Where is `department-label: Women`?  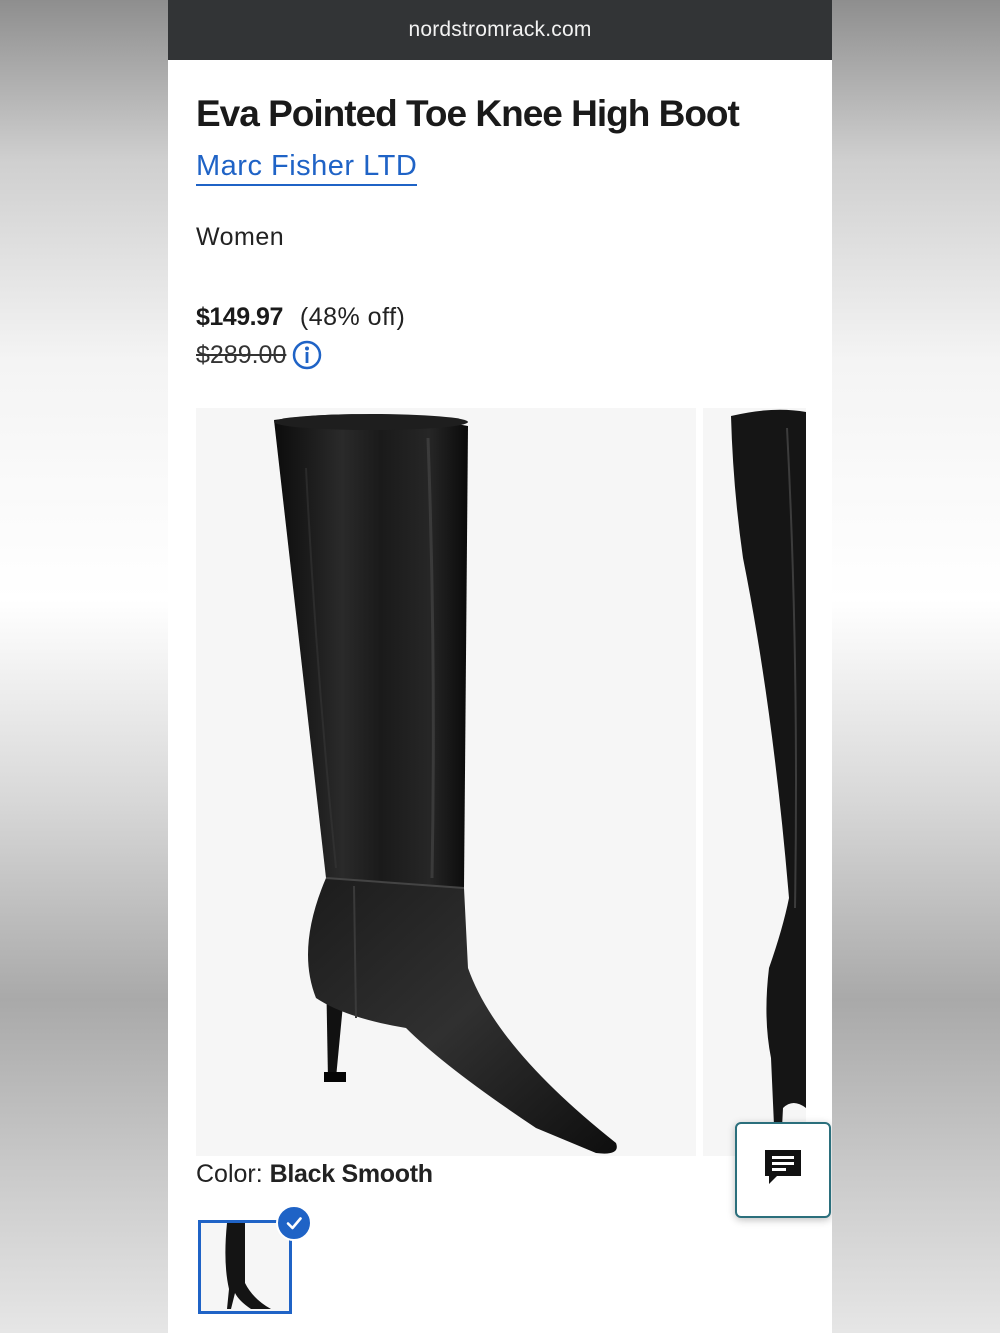 department-label: Women is located at coordinates (240, 237).